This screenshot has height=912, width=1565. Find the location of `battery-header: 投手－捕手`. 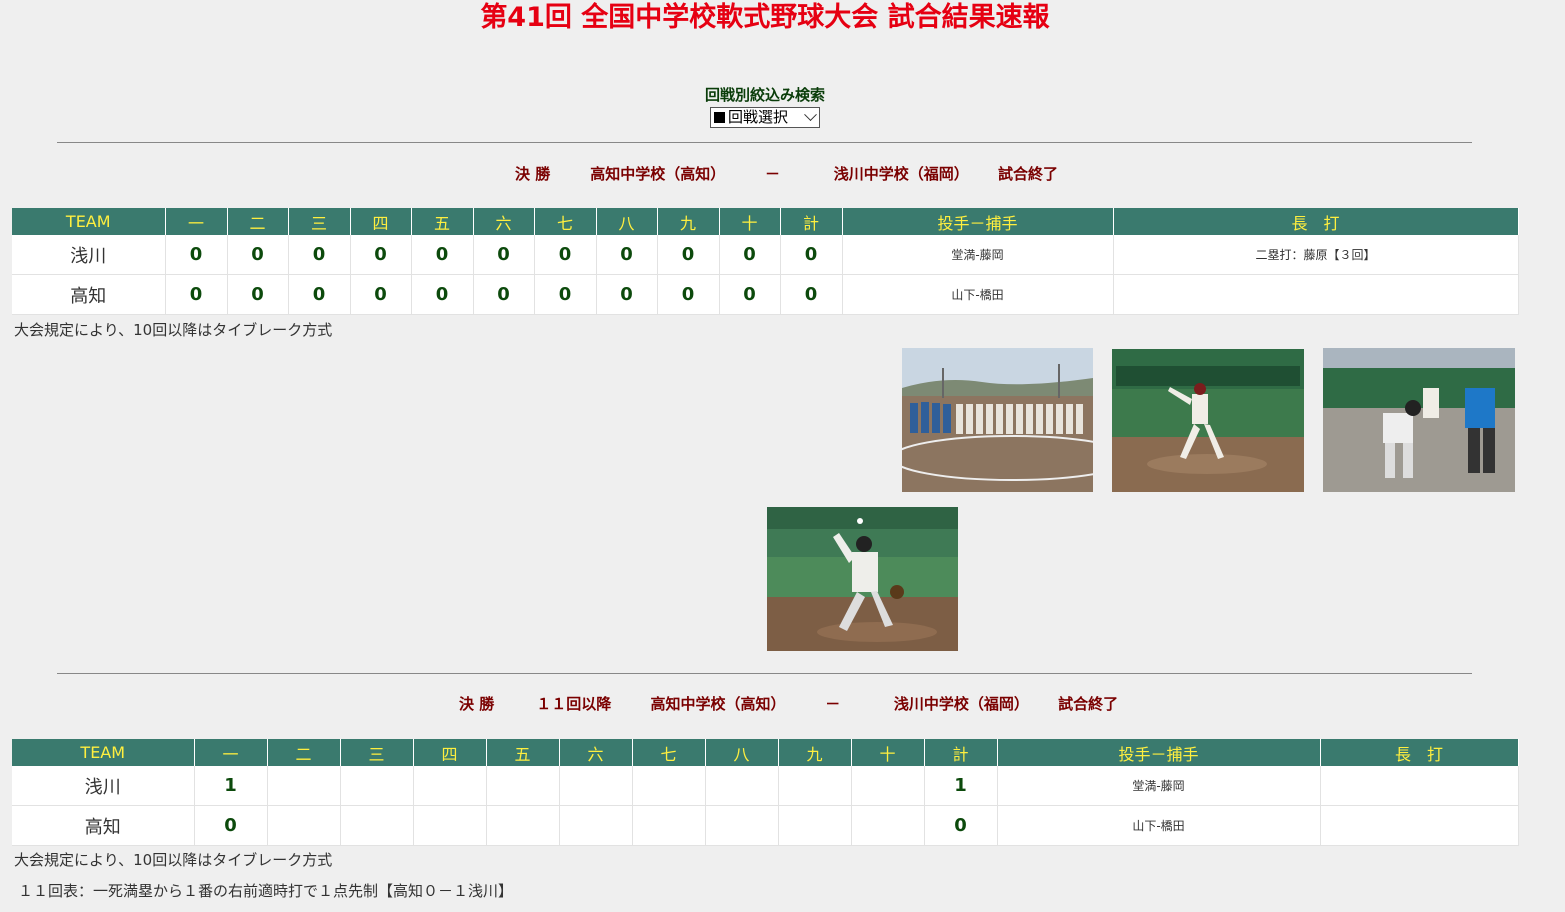

battery-header: 投手－捕手 is located at coordinates (1159, 752).